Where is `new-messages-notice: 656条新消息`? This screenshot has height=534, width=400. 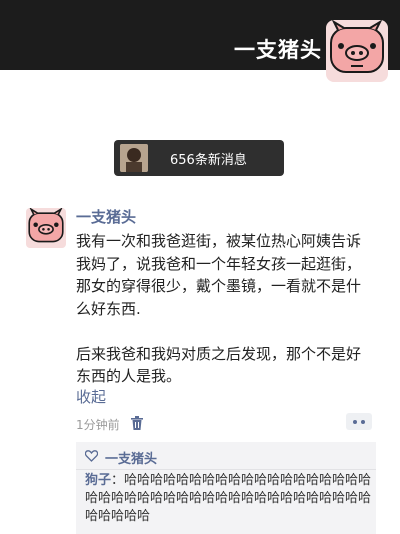 new-messages-notice: 656条新消息 is located at coordinates (199, 158).